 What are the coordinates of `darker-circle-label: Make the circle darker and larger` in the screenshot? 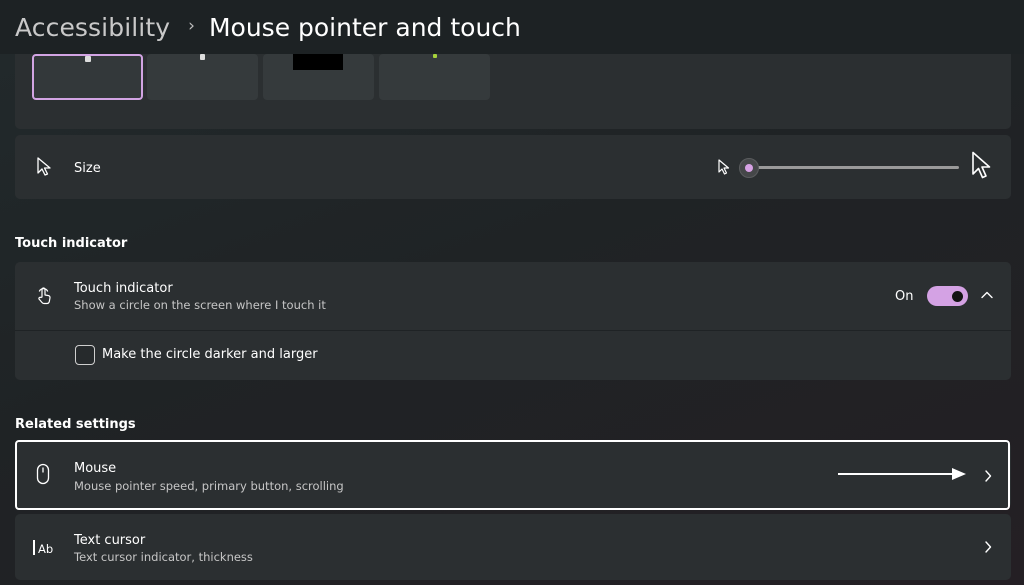 It's located at (210, 354).